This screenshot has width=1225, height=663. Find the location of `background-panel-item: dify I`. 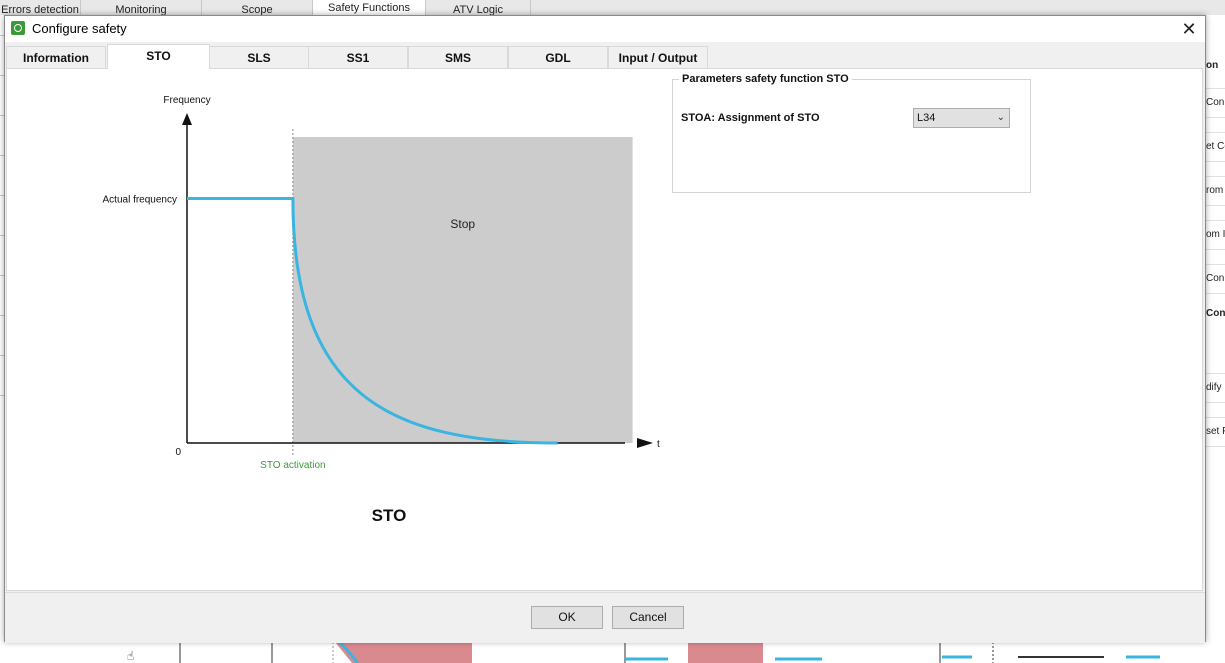

background-panel-item: dify I is located at coordinates (1215, 388).